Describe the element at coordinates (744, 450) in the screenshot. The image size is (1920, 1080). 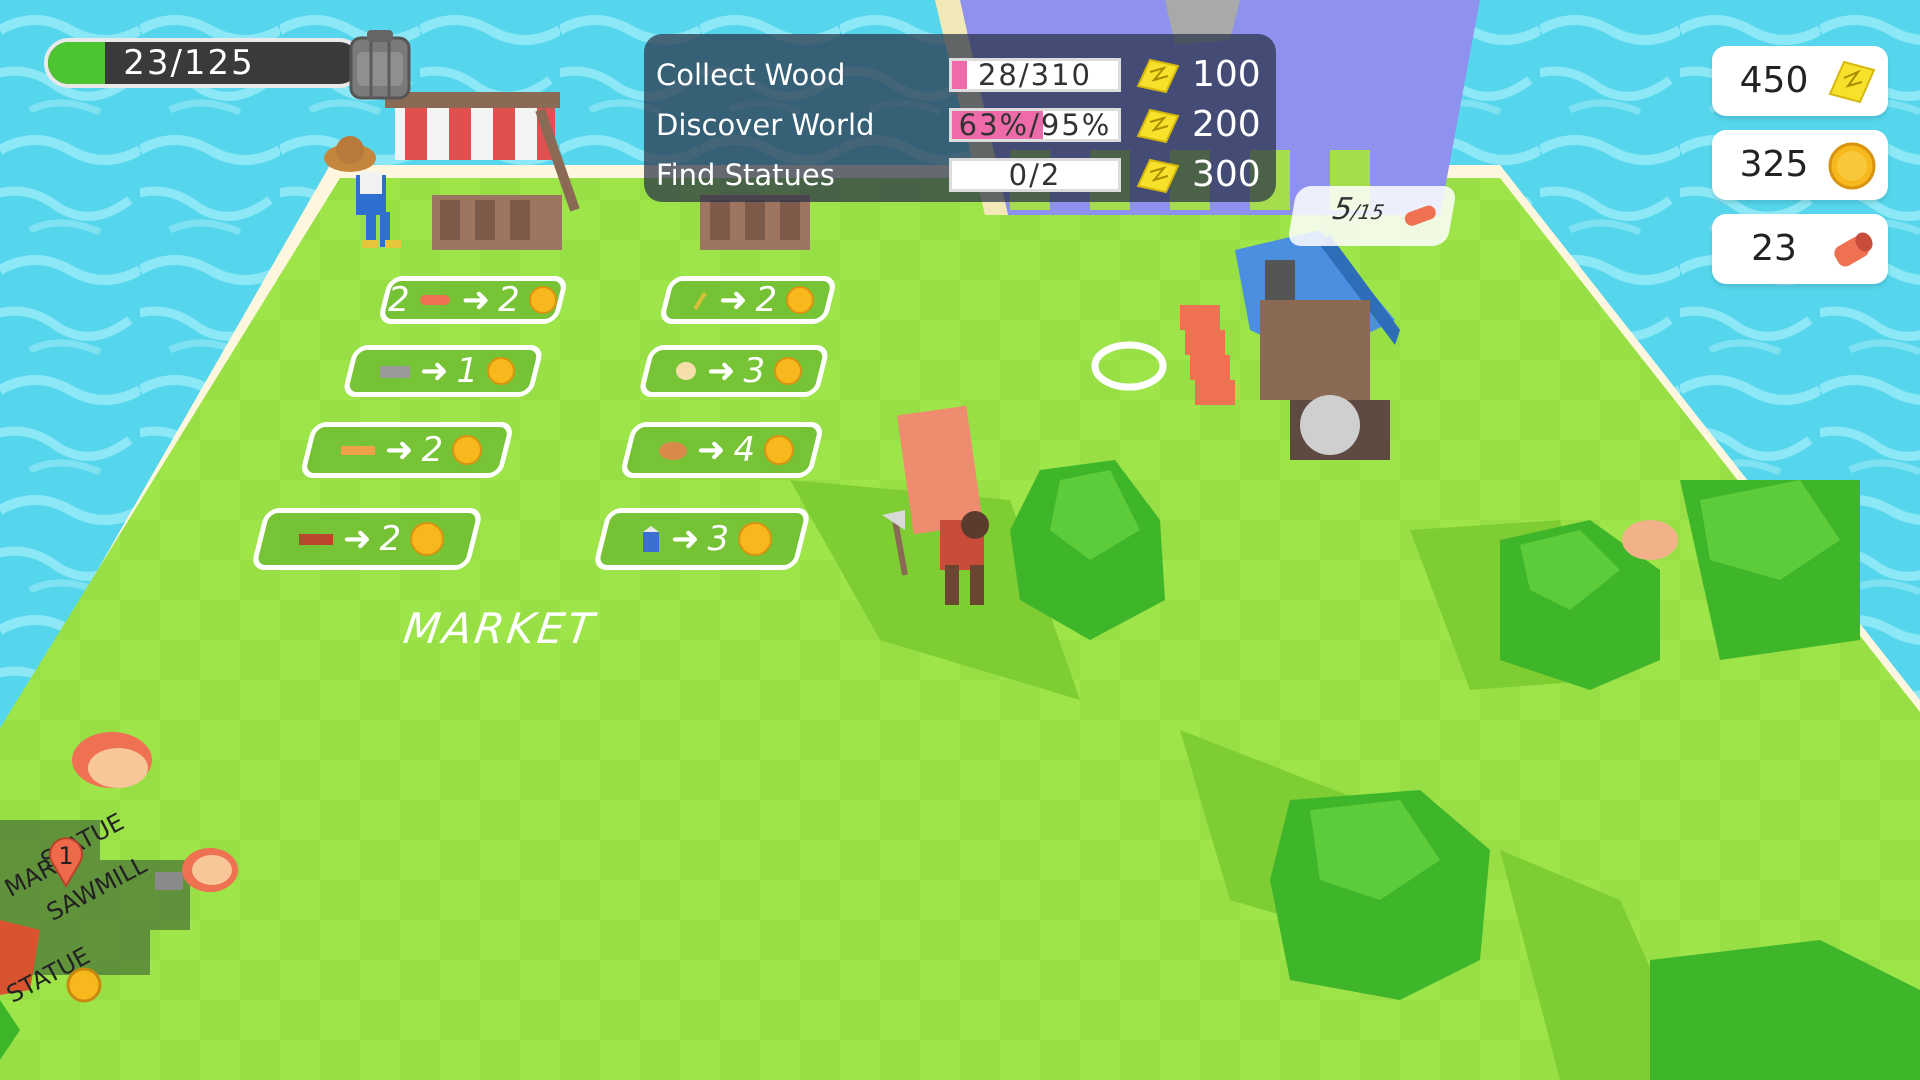
I see `trade-price: 4` at that location.